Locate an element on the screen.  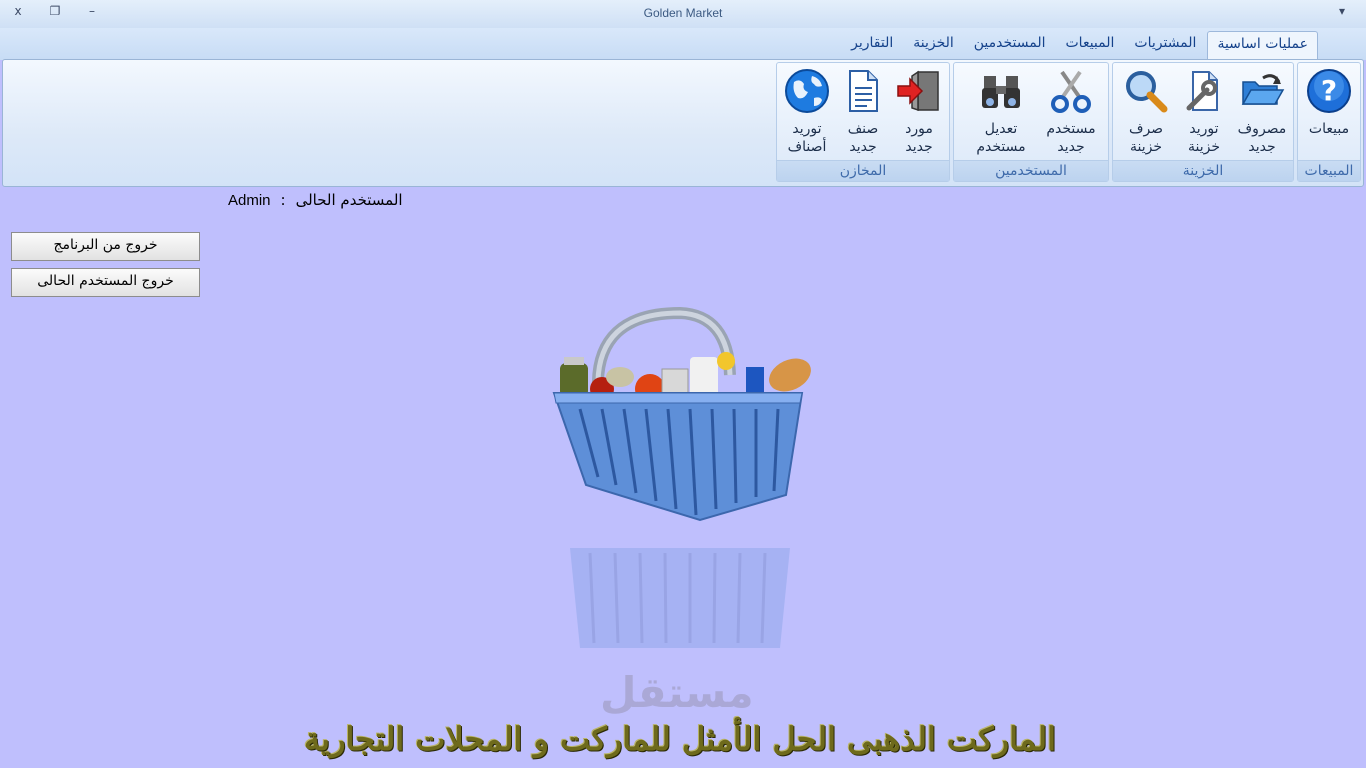
help-icon: ? is located at coordinates (1329, 91).